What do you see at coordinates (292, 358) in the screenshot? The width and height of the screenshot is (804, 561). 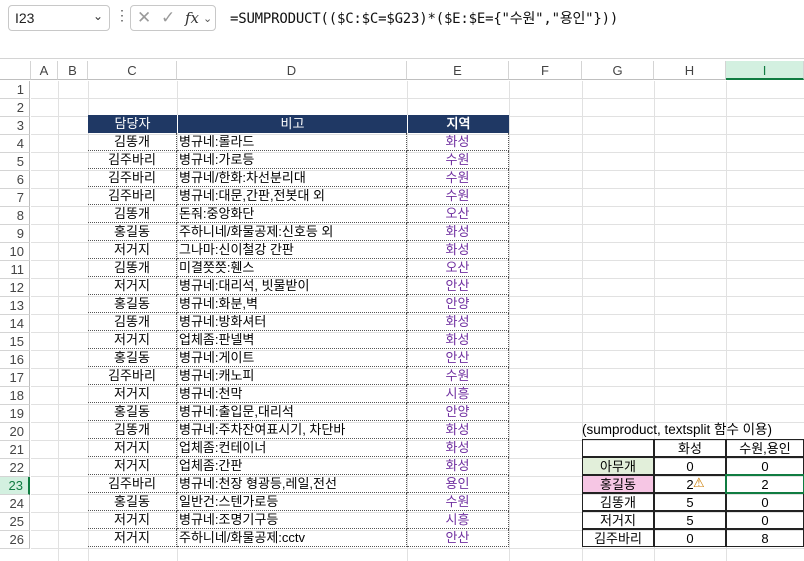 I see `note-cell: 병규네:게이트` at bounding box center [292, 358].